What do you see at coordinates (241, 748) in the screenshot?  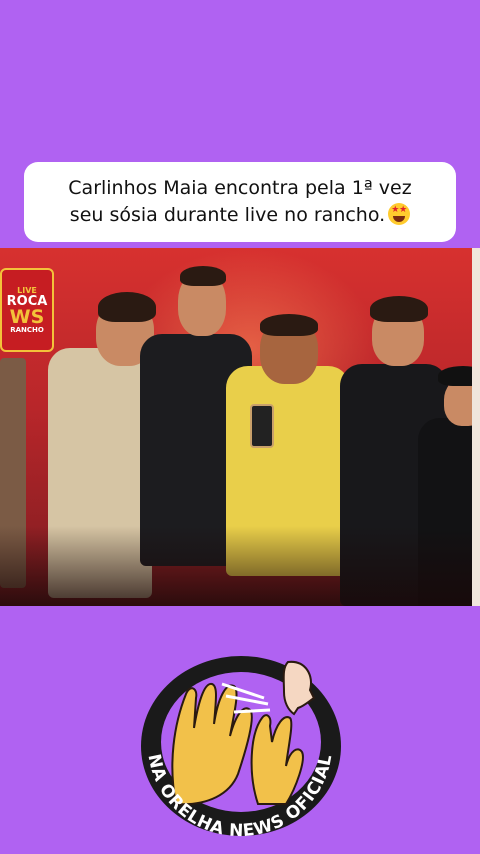 I see `na-orelha-news-logo: NA ORELHA NEWS OFICIAL` at bounding box center [241, 748].